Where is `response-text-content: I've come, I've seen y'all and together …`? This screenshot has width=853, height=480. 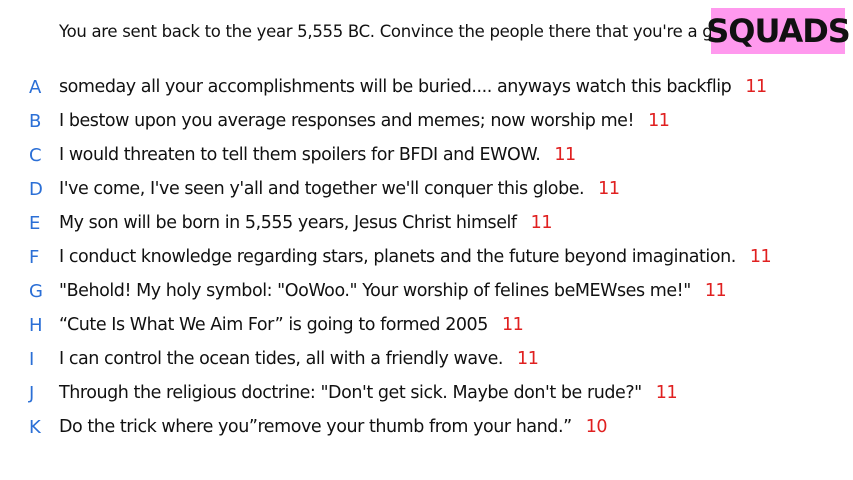 response-text-content: I've come, I've seen y'all and together … is located at coordinates (322, 189).